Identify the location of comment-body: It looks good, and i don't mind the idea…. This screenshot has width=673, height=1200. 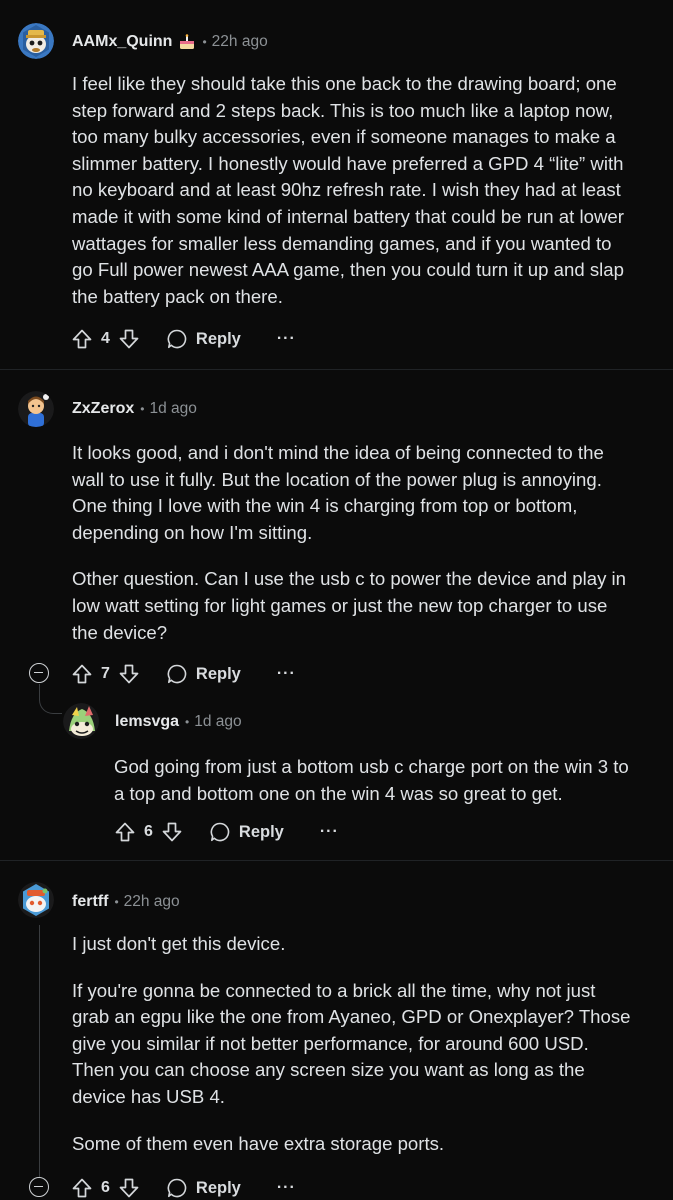
(352, 543).